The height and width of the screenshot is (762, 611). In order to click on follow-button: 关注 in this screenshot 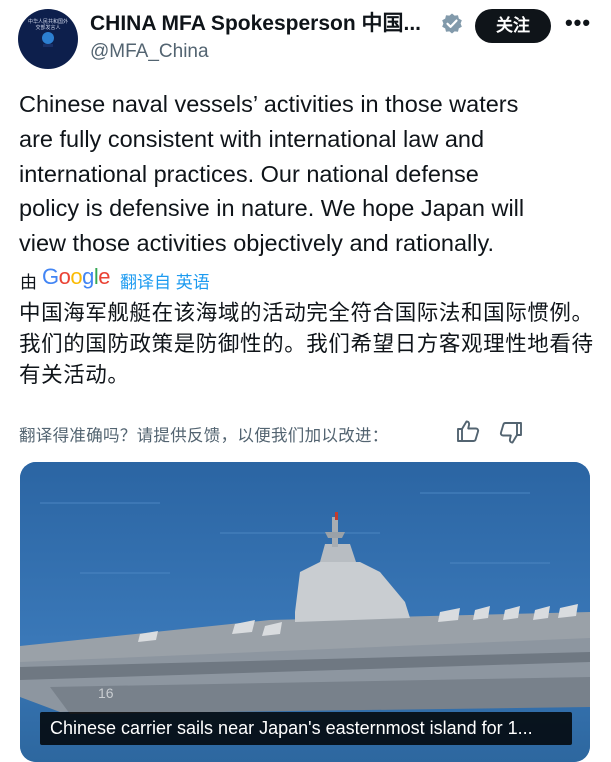, I will do `click(513, 26)`.